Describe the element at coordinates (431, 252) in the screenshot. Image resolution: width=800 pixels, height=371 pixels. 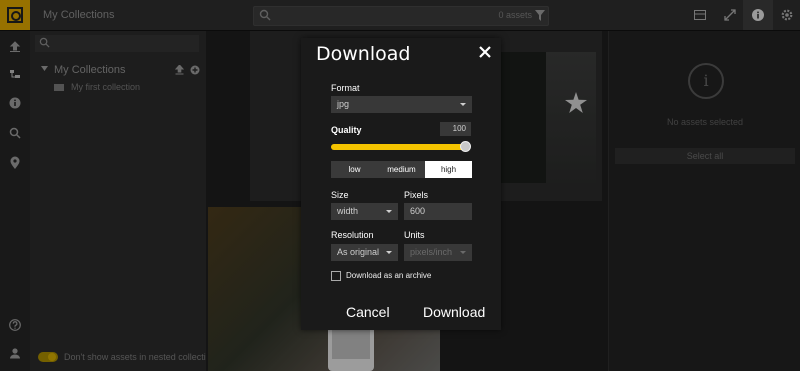
I see `units-value: pixels/inch` at that location.